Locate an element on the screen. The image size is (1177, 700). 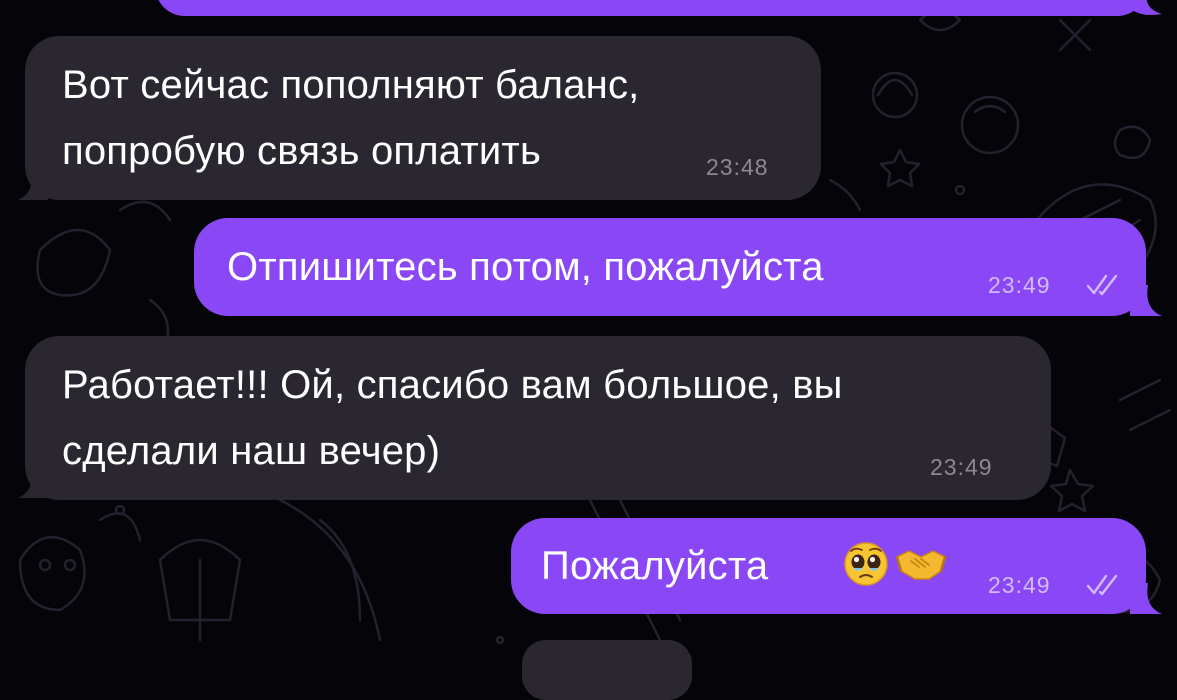
message-text-line: Отпишитесь потом, пожалуйста is located at coordinates (525, 267).